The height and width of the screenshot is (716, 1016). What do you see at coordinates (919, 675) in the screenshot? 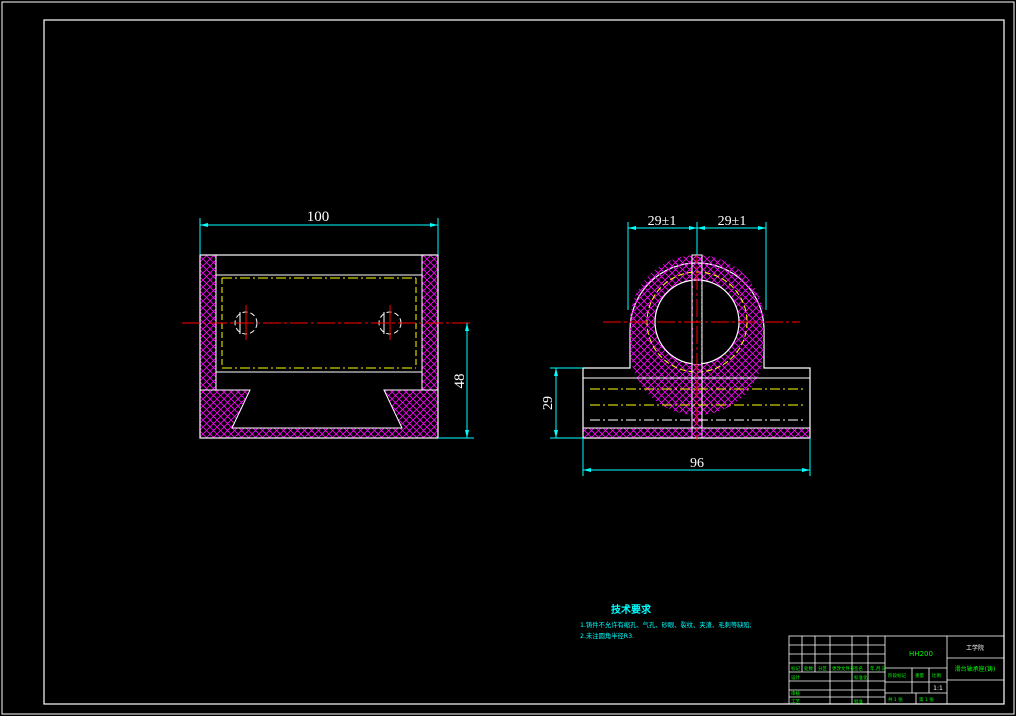
I see `label-weight: 重量` at bounding box center [919, 675].